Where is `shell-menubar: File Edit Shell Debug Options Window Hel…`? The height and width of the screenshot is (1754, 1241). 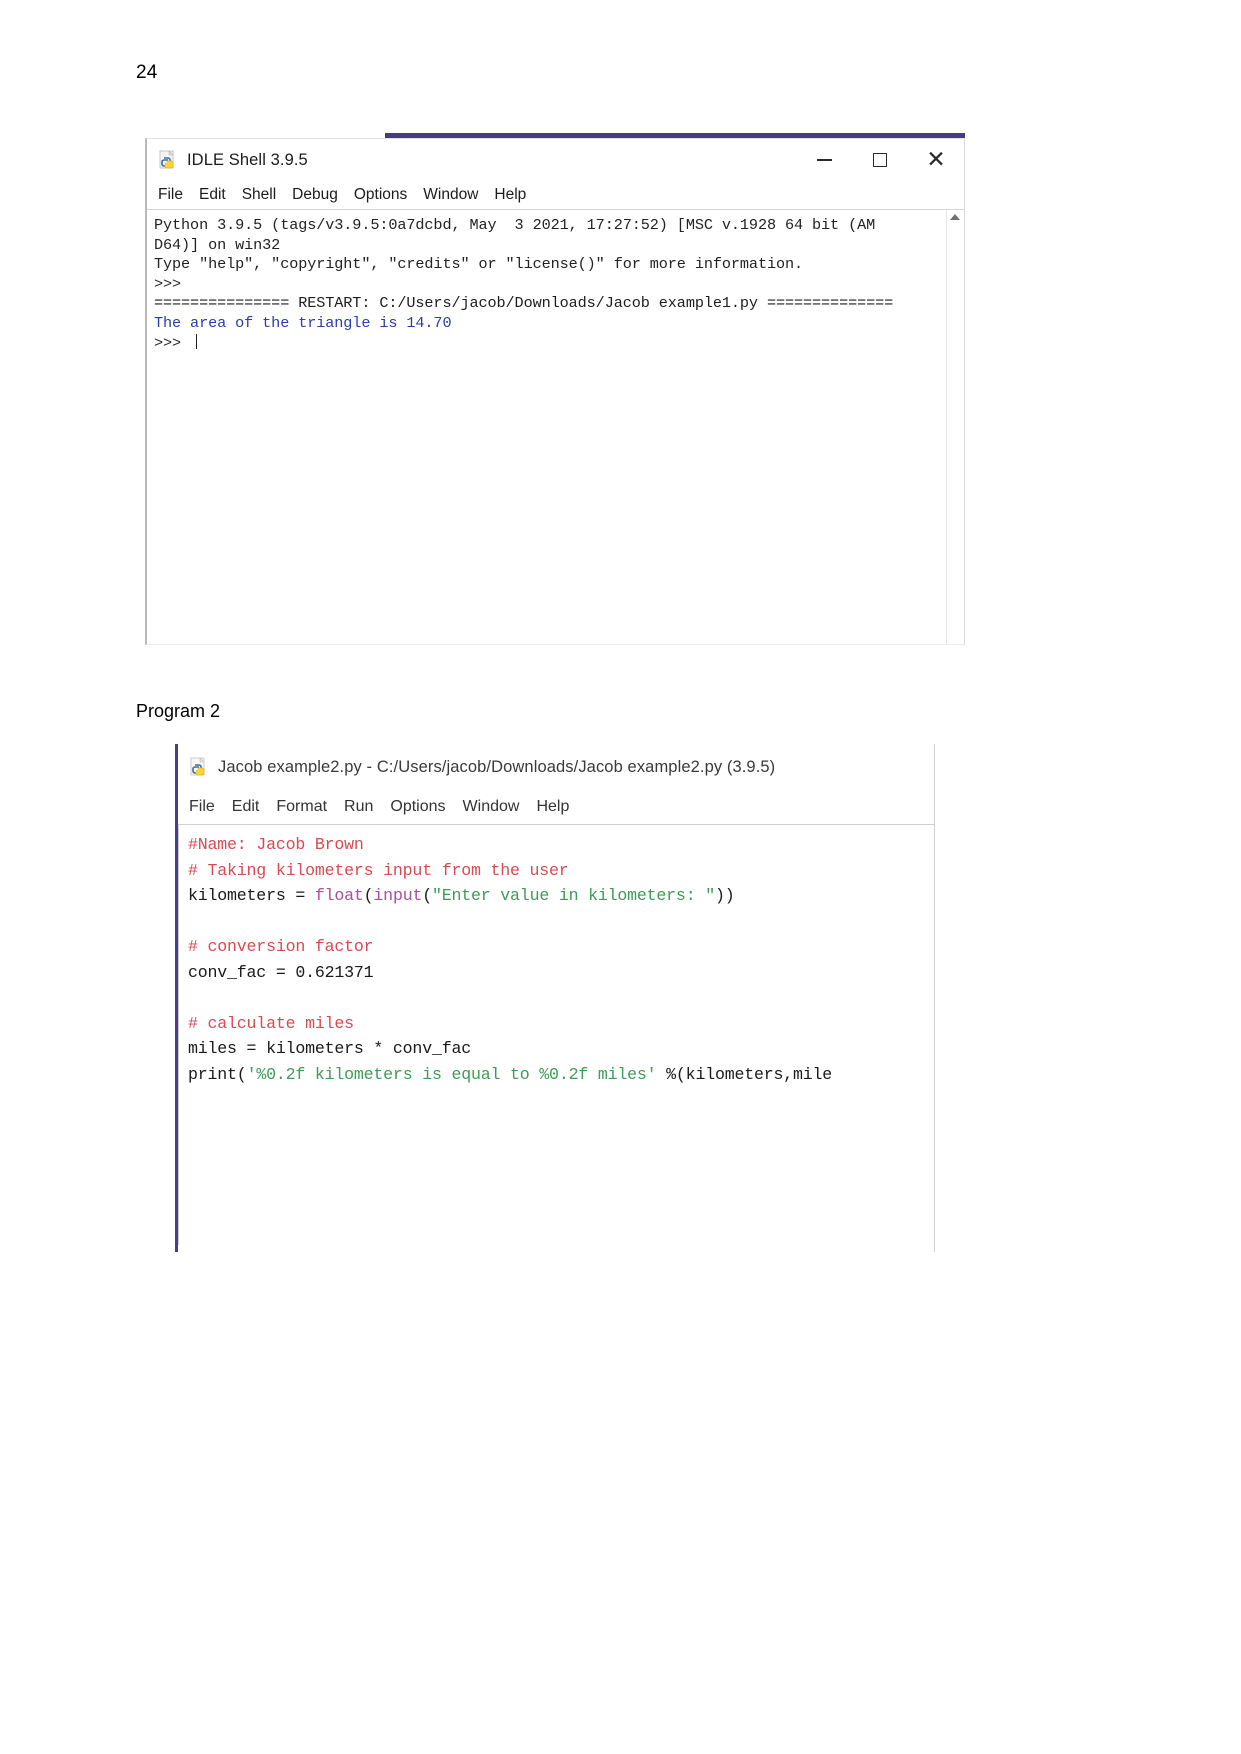 shell-menubar: File Edit Shell Debug Options Window Hel… is located at coordinates (555, 195).